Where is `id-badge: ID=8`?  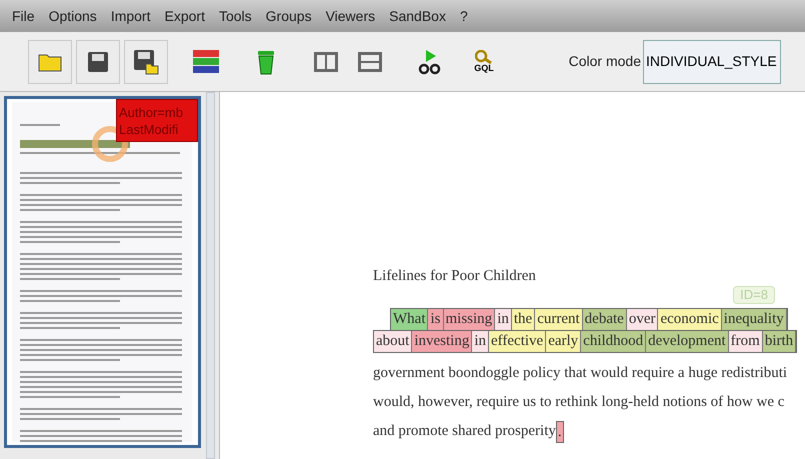 id-badge: ID=8 is located at coordinates (754, 295).